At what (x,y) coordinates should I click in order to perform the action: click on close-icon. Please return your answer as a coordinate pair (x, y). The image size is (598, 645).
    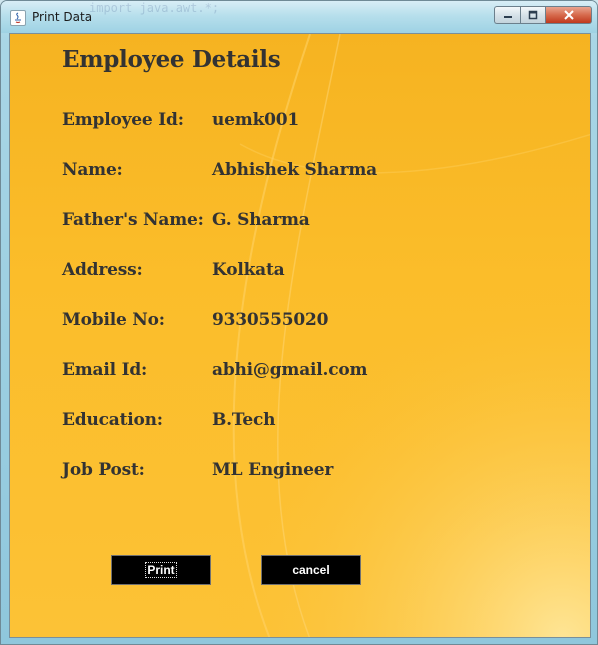
    Looking at the image, I should click on (568, 15).